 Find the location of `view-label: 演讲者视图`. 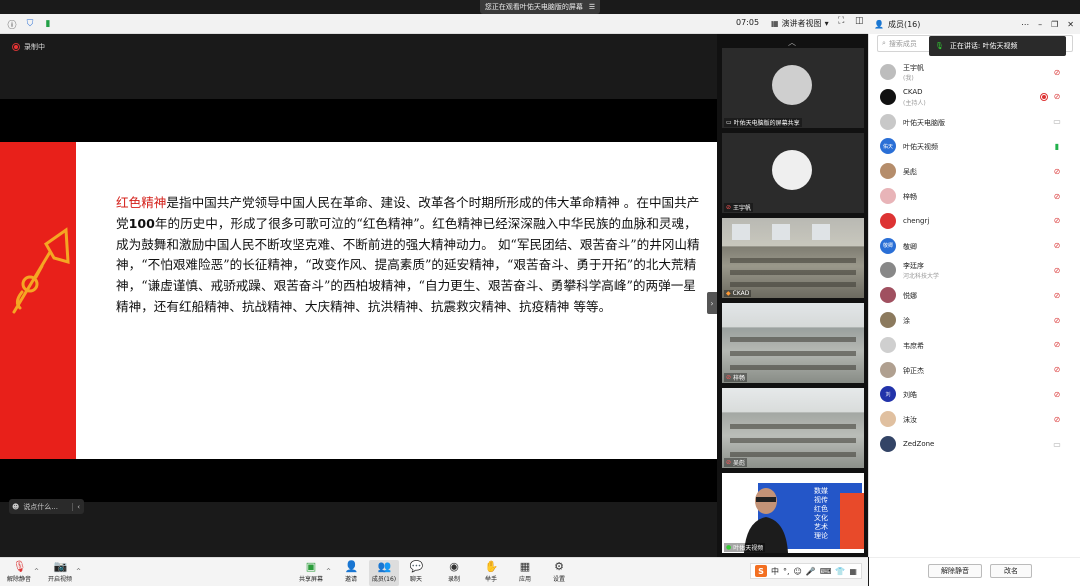

view-label: 演讲者视图 is located at coordinates (801, 23).